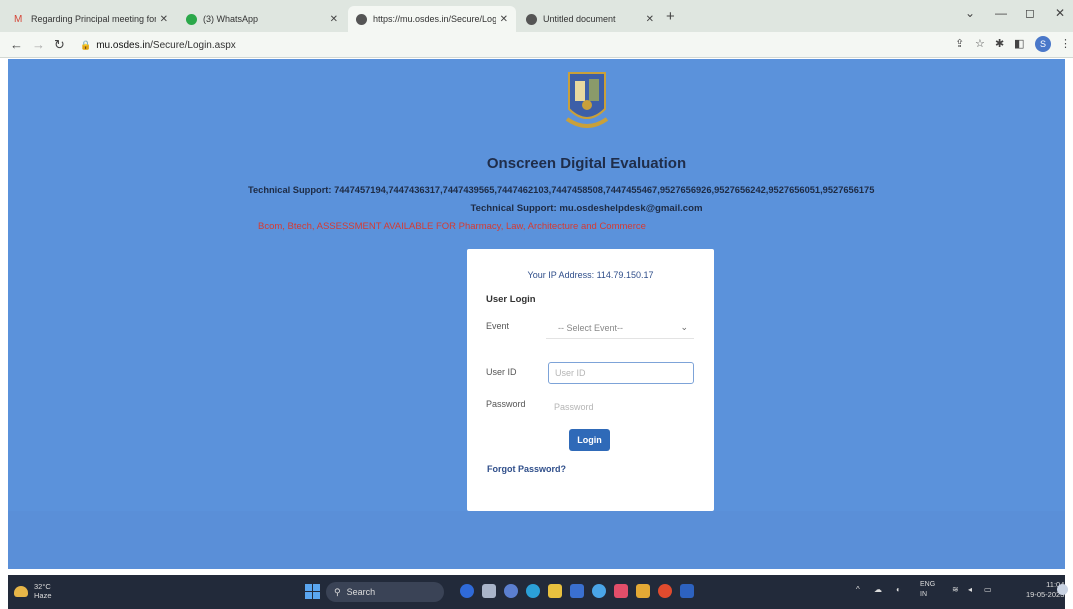 Image resolution: width=1073 pixels, height=609 pixels. I want to click on page-title: Onscreen Digital Evaluation, so click(586, 163).